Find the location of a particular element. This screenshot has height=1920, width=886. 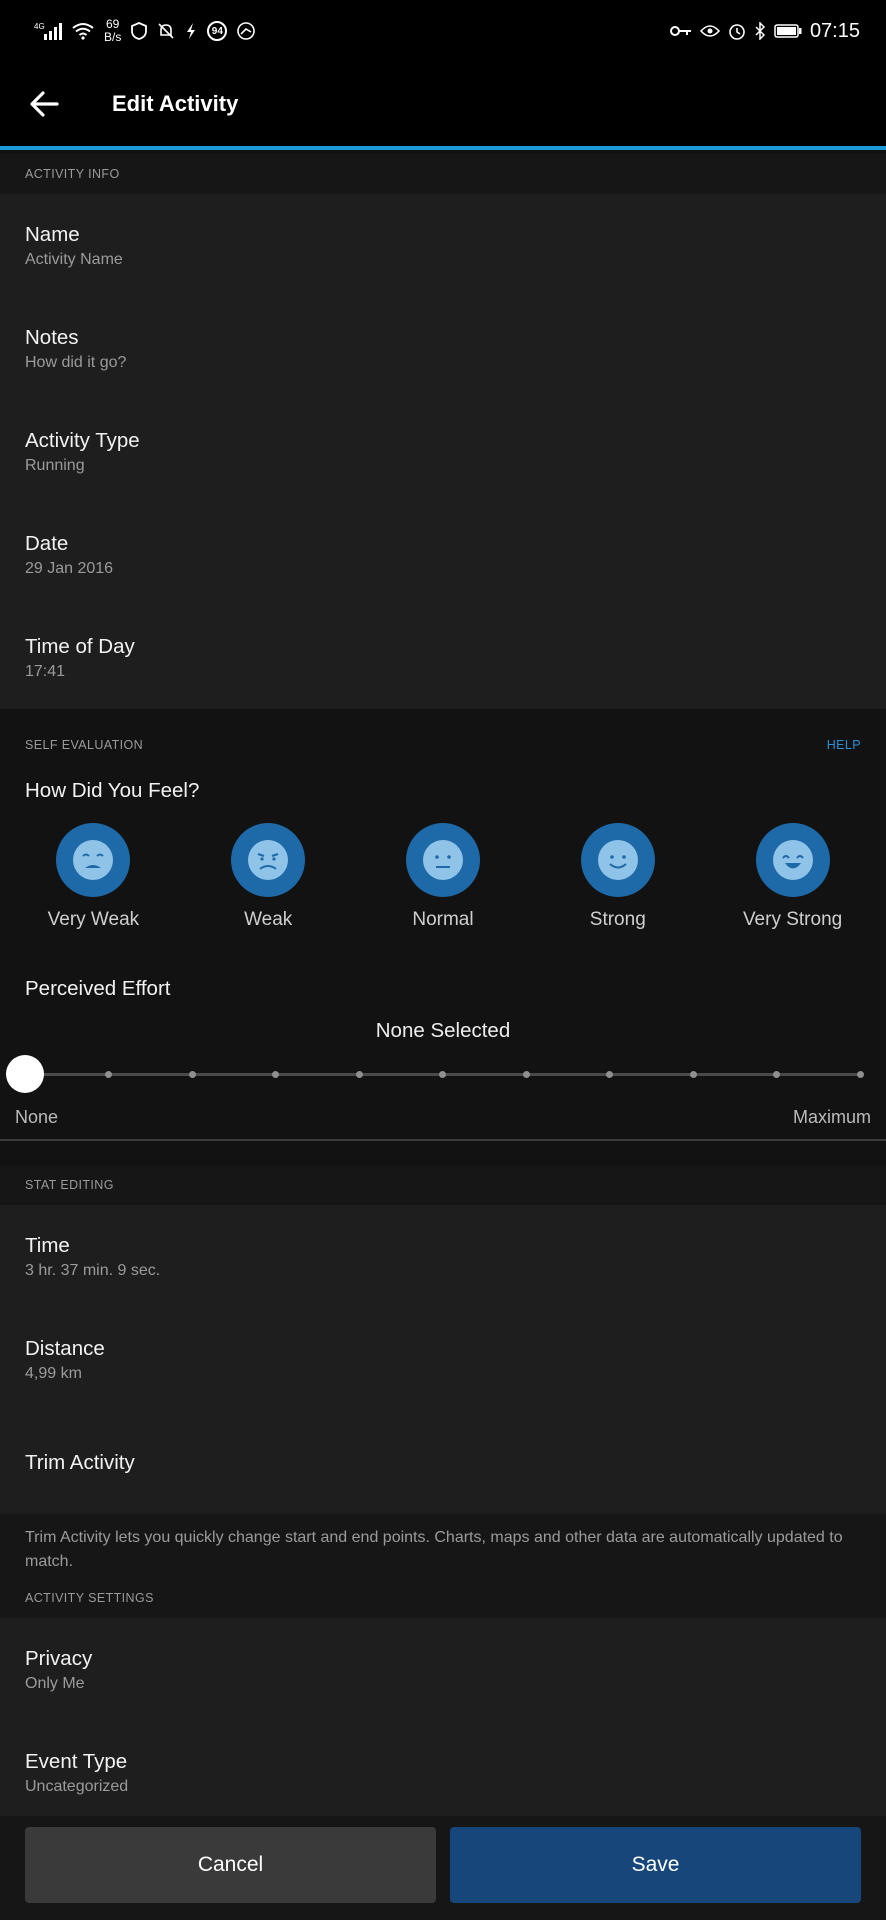

feel-option-weak: Weak is located at coordinates (268, 877).